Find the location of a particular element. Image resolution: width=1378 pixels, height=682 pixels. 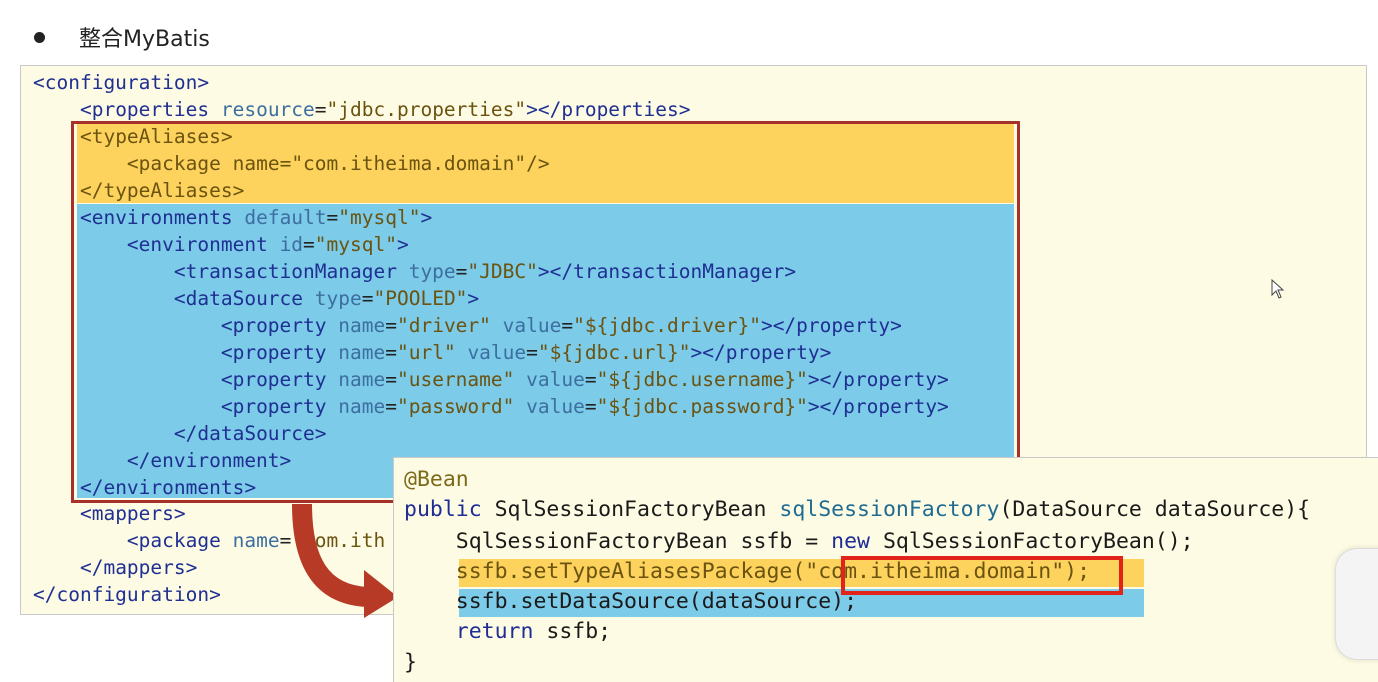

xml-line-datasource-open: <dataSource type="POOLED"> is located at coordinates (326, 298).